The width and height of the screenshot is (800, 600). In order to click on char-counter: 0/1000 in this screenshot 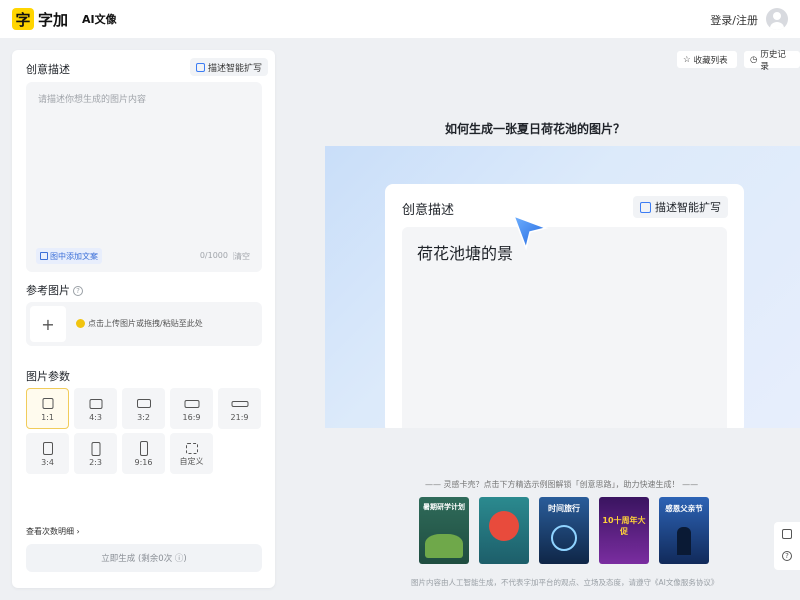, I will do `click(213, 255)`.